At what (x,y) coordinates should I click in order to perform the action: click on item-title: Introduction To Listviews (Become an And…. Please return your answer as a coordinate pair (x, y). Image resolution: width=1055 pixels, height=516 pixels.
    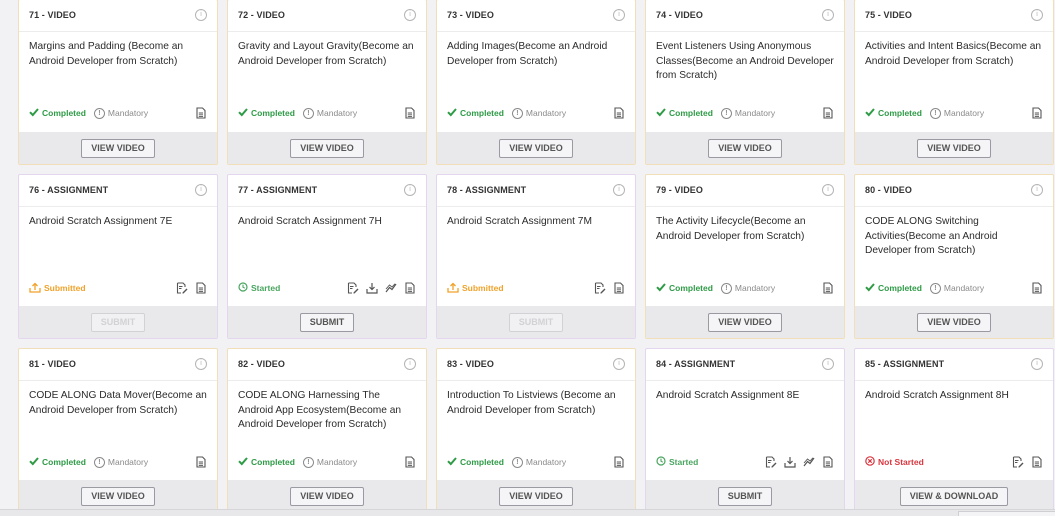
    Looking at the image, I should click on (536, 403).